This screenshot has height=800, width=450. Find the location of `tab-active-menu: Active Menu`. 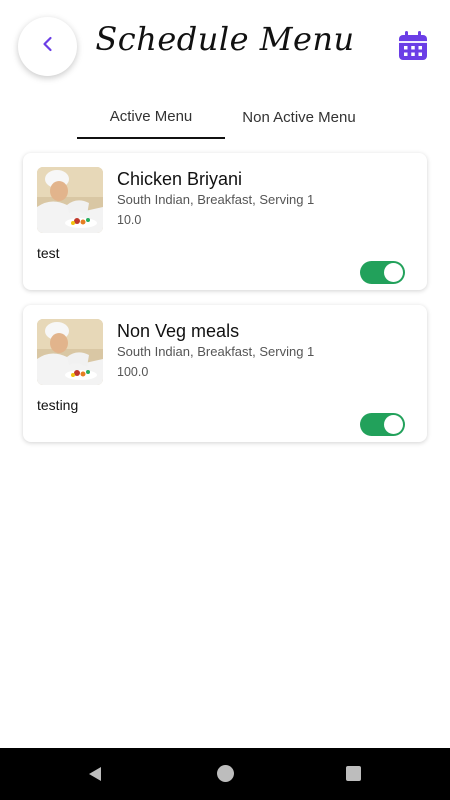

tab-active-menu: Active Menu is located at coordinates (151, 117).